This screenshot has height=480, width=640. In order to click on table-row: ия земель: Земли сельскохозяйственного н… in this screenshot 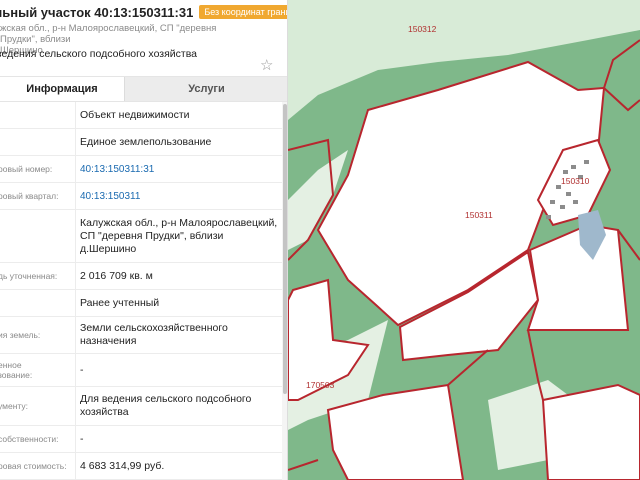, I will do `click(141, 335)`.